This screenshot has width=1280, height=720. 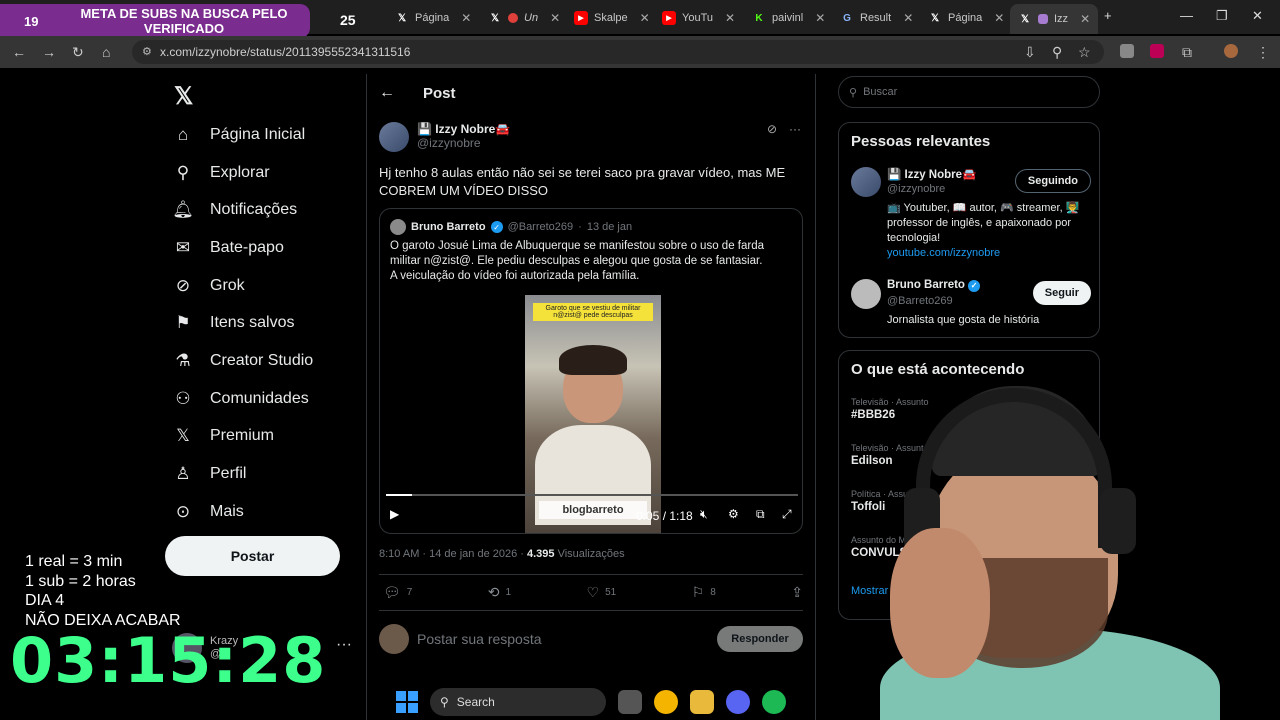 What do you see at coordinates (387, 93) in the screenshot?
I see `back-arrow-icon: ←` at bounding box center [387, 93].